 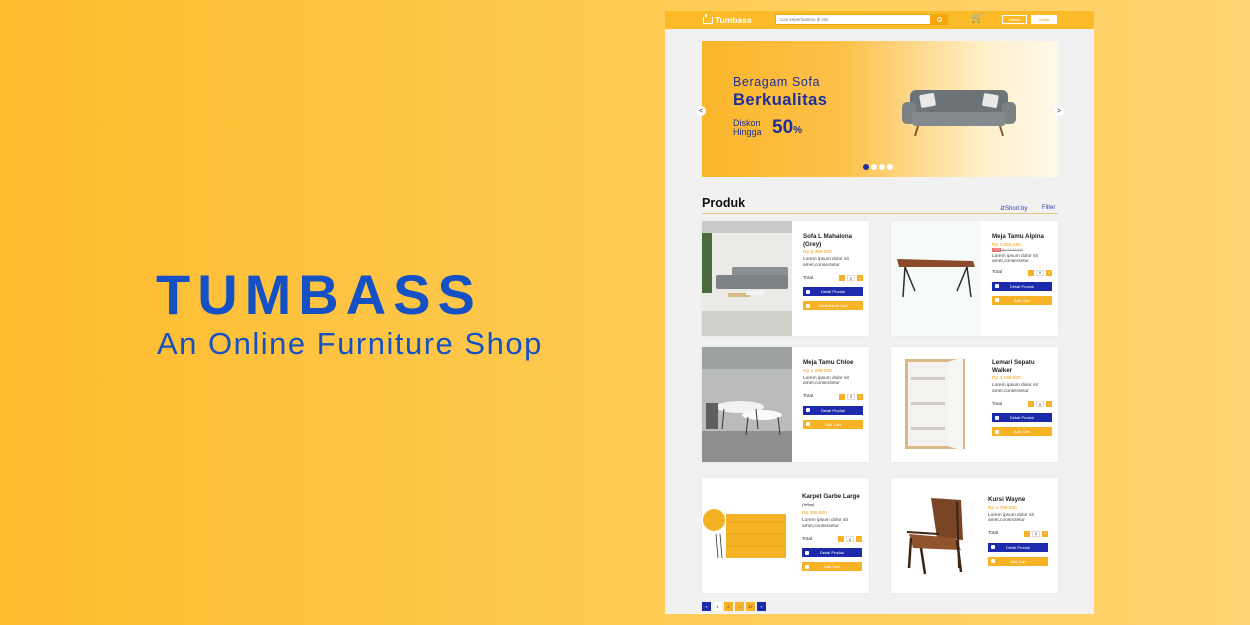 I want to click on old-price-value: Rp 3.599.000, so click(x=1013, y=249).